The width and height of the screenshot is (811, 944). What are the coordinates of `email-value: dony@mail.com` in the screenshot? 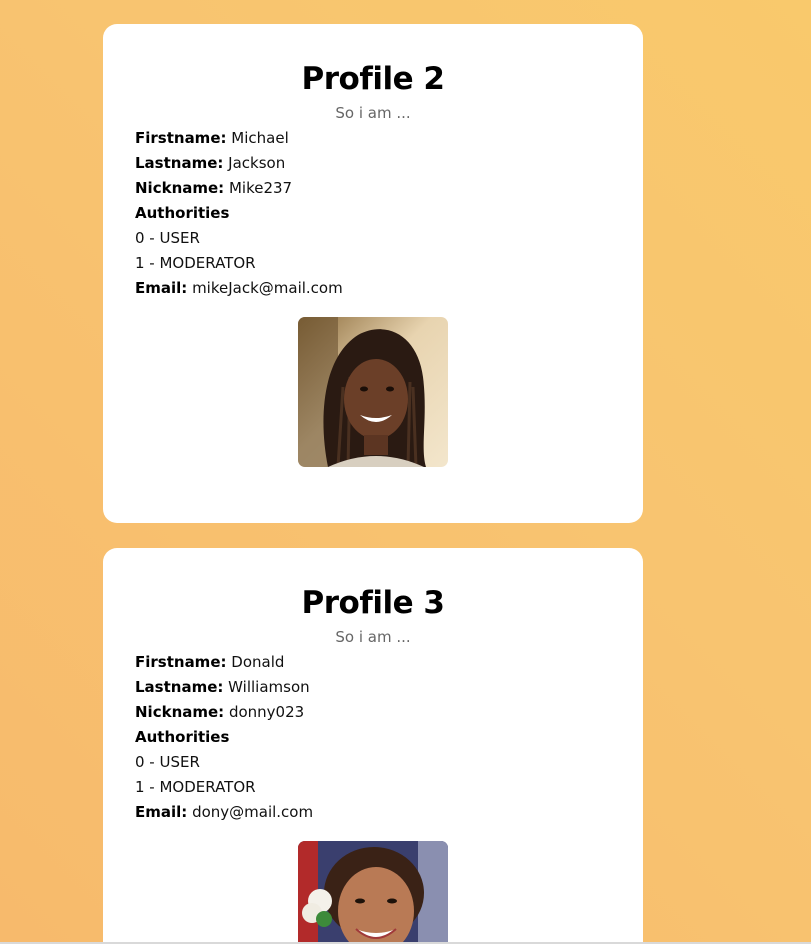 It's located at (253, 812).